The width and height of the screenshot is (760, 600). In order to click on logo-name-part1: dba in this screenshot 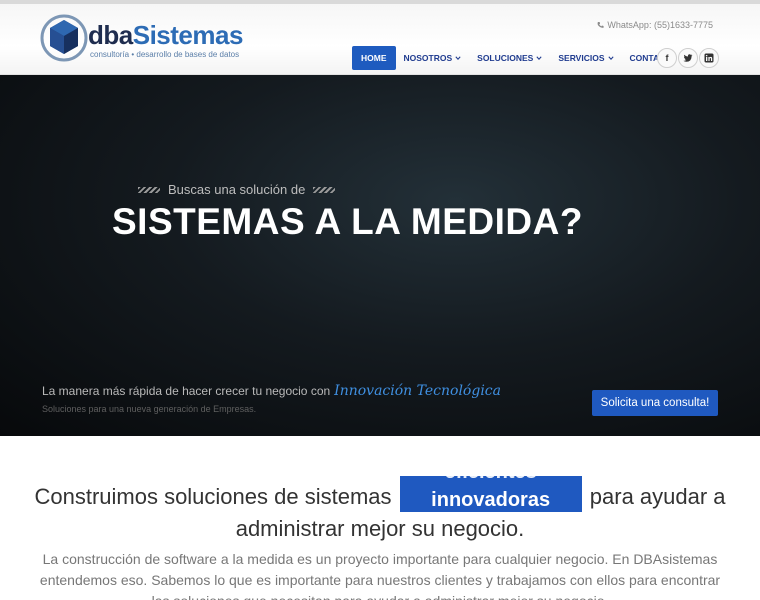, I will do `click(110, 35)`.